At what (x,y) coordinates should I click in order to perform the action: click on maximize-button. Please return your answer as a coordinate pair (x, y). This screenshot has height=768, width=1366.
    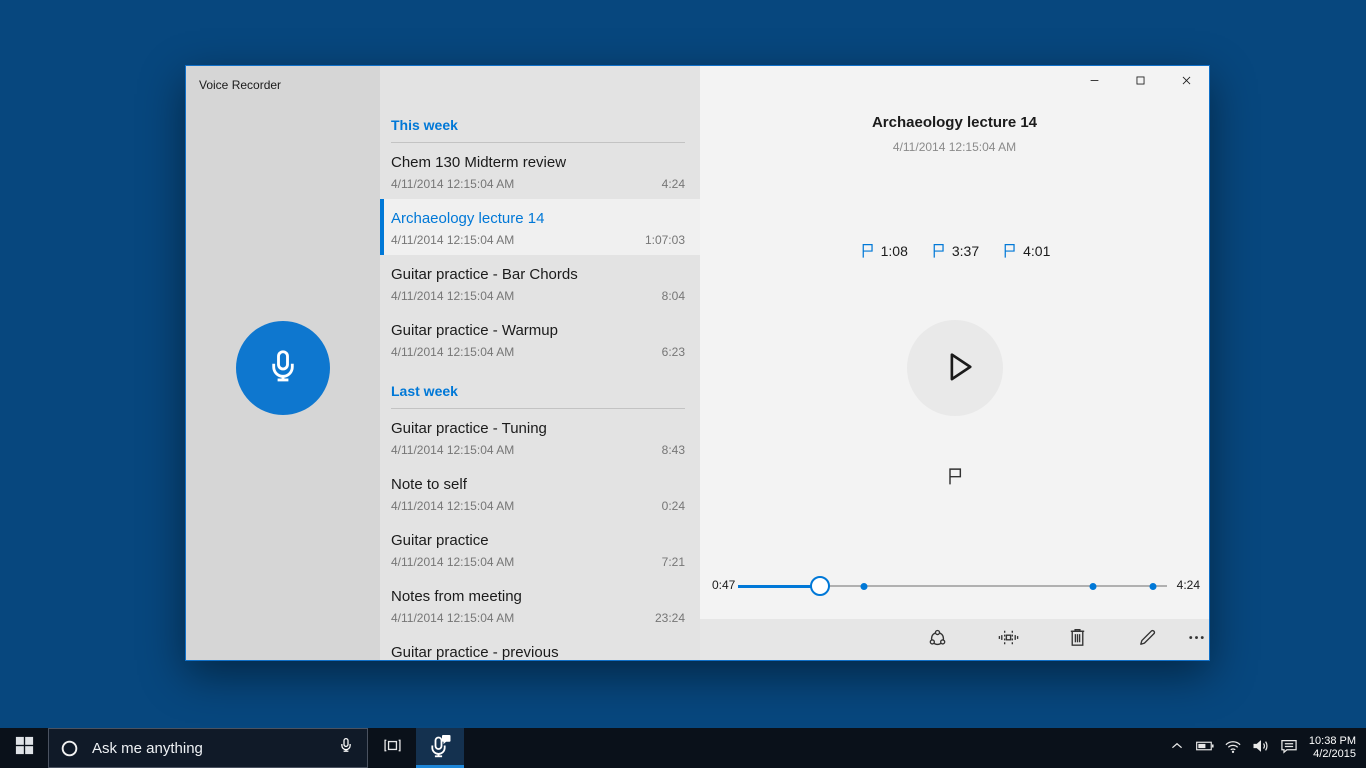
    Looking at the image, I should click on (1140, 83).